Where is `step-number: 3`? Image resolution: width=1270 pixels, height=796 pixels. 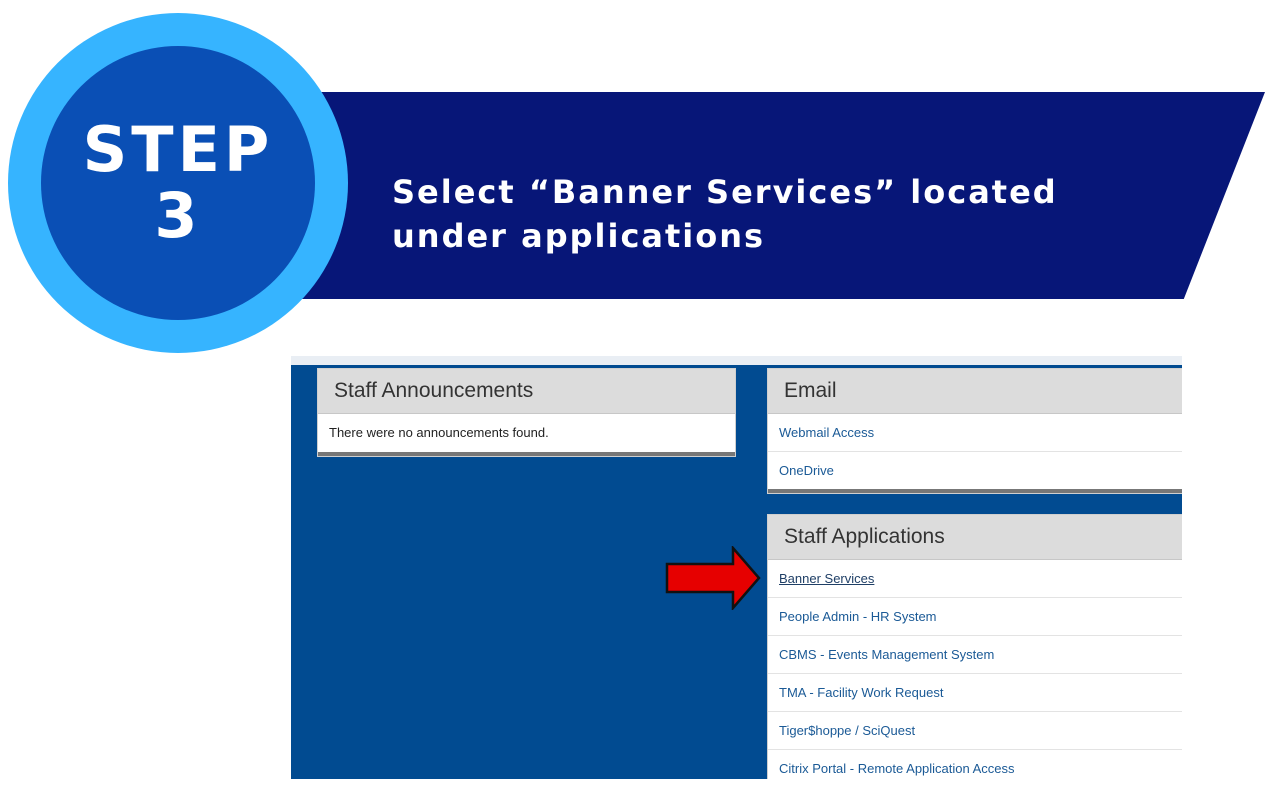 step-number: 3 is located at coordinates (178, 215).